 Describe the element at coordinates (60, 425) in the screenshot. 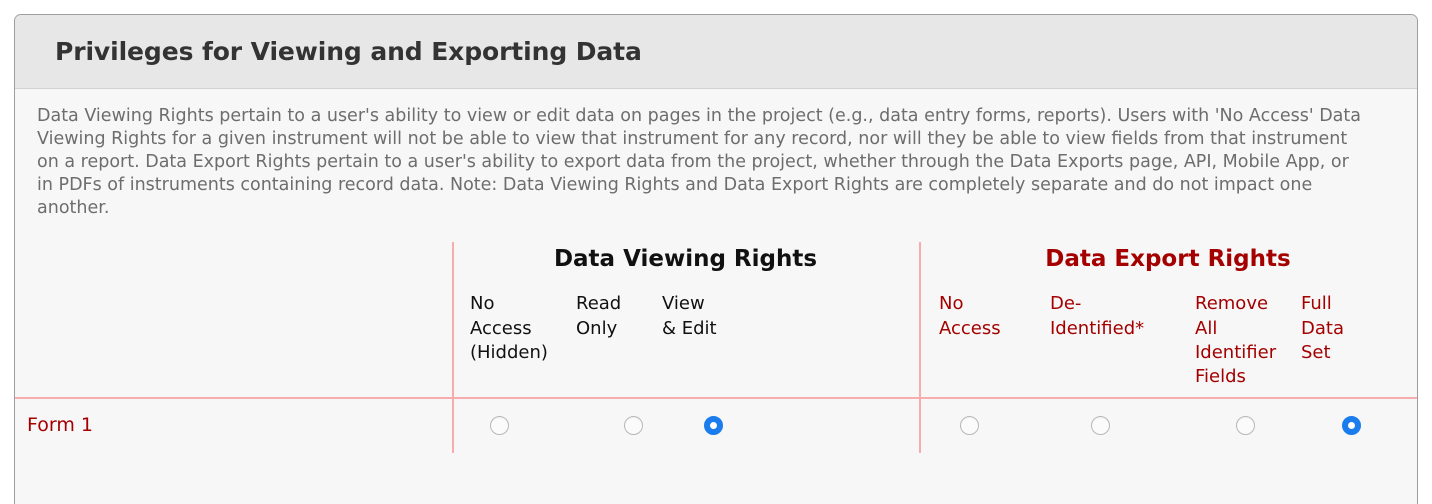

I see `instrument-name: Form 1` at that location.